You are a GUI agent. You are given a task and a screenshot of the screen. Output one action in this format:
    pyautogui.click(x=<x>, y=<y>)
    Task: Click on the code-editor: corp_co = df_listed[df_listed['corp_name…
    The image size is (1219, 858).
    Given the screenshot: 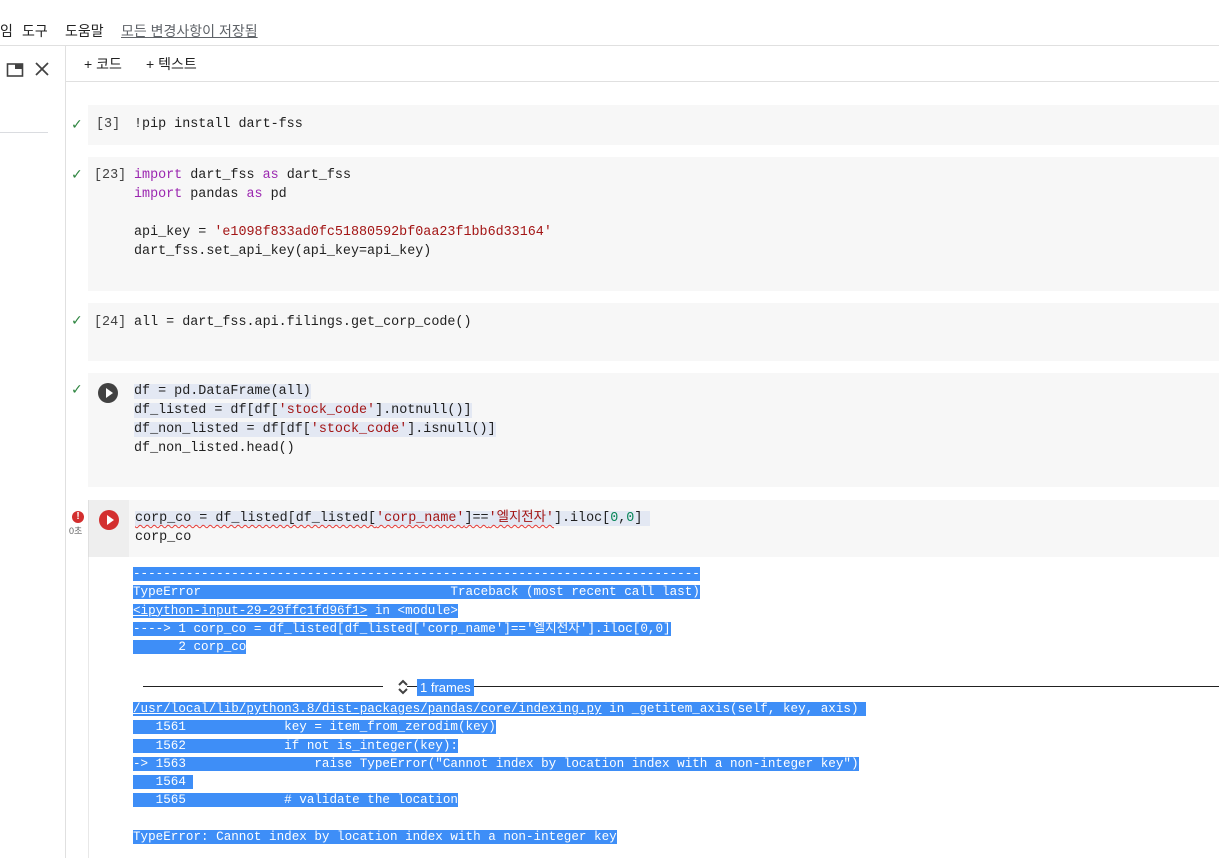 What is the action you would take?
    pyautogui.click(x=393, y=528)
    